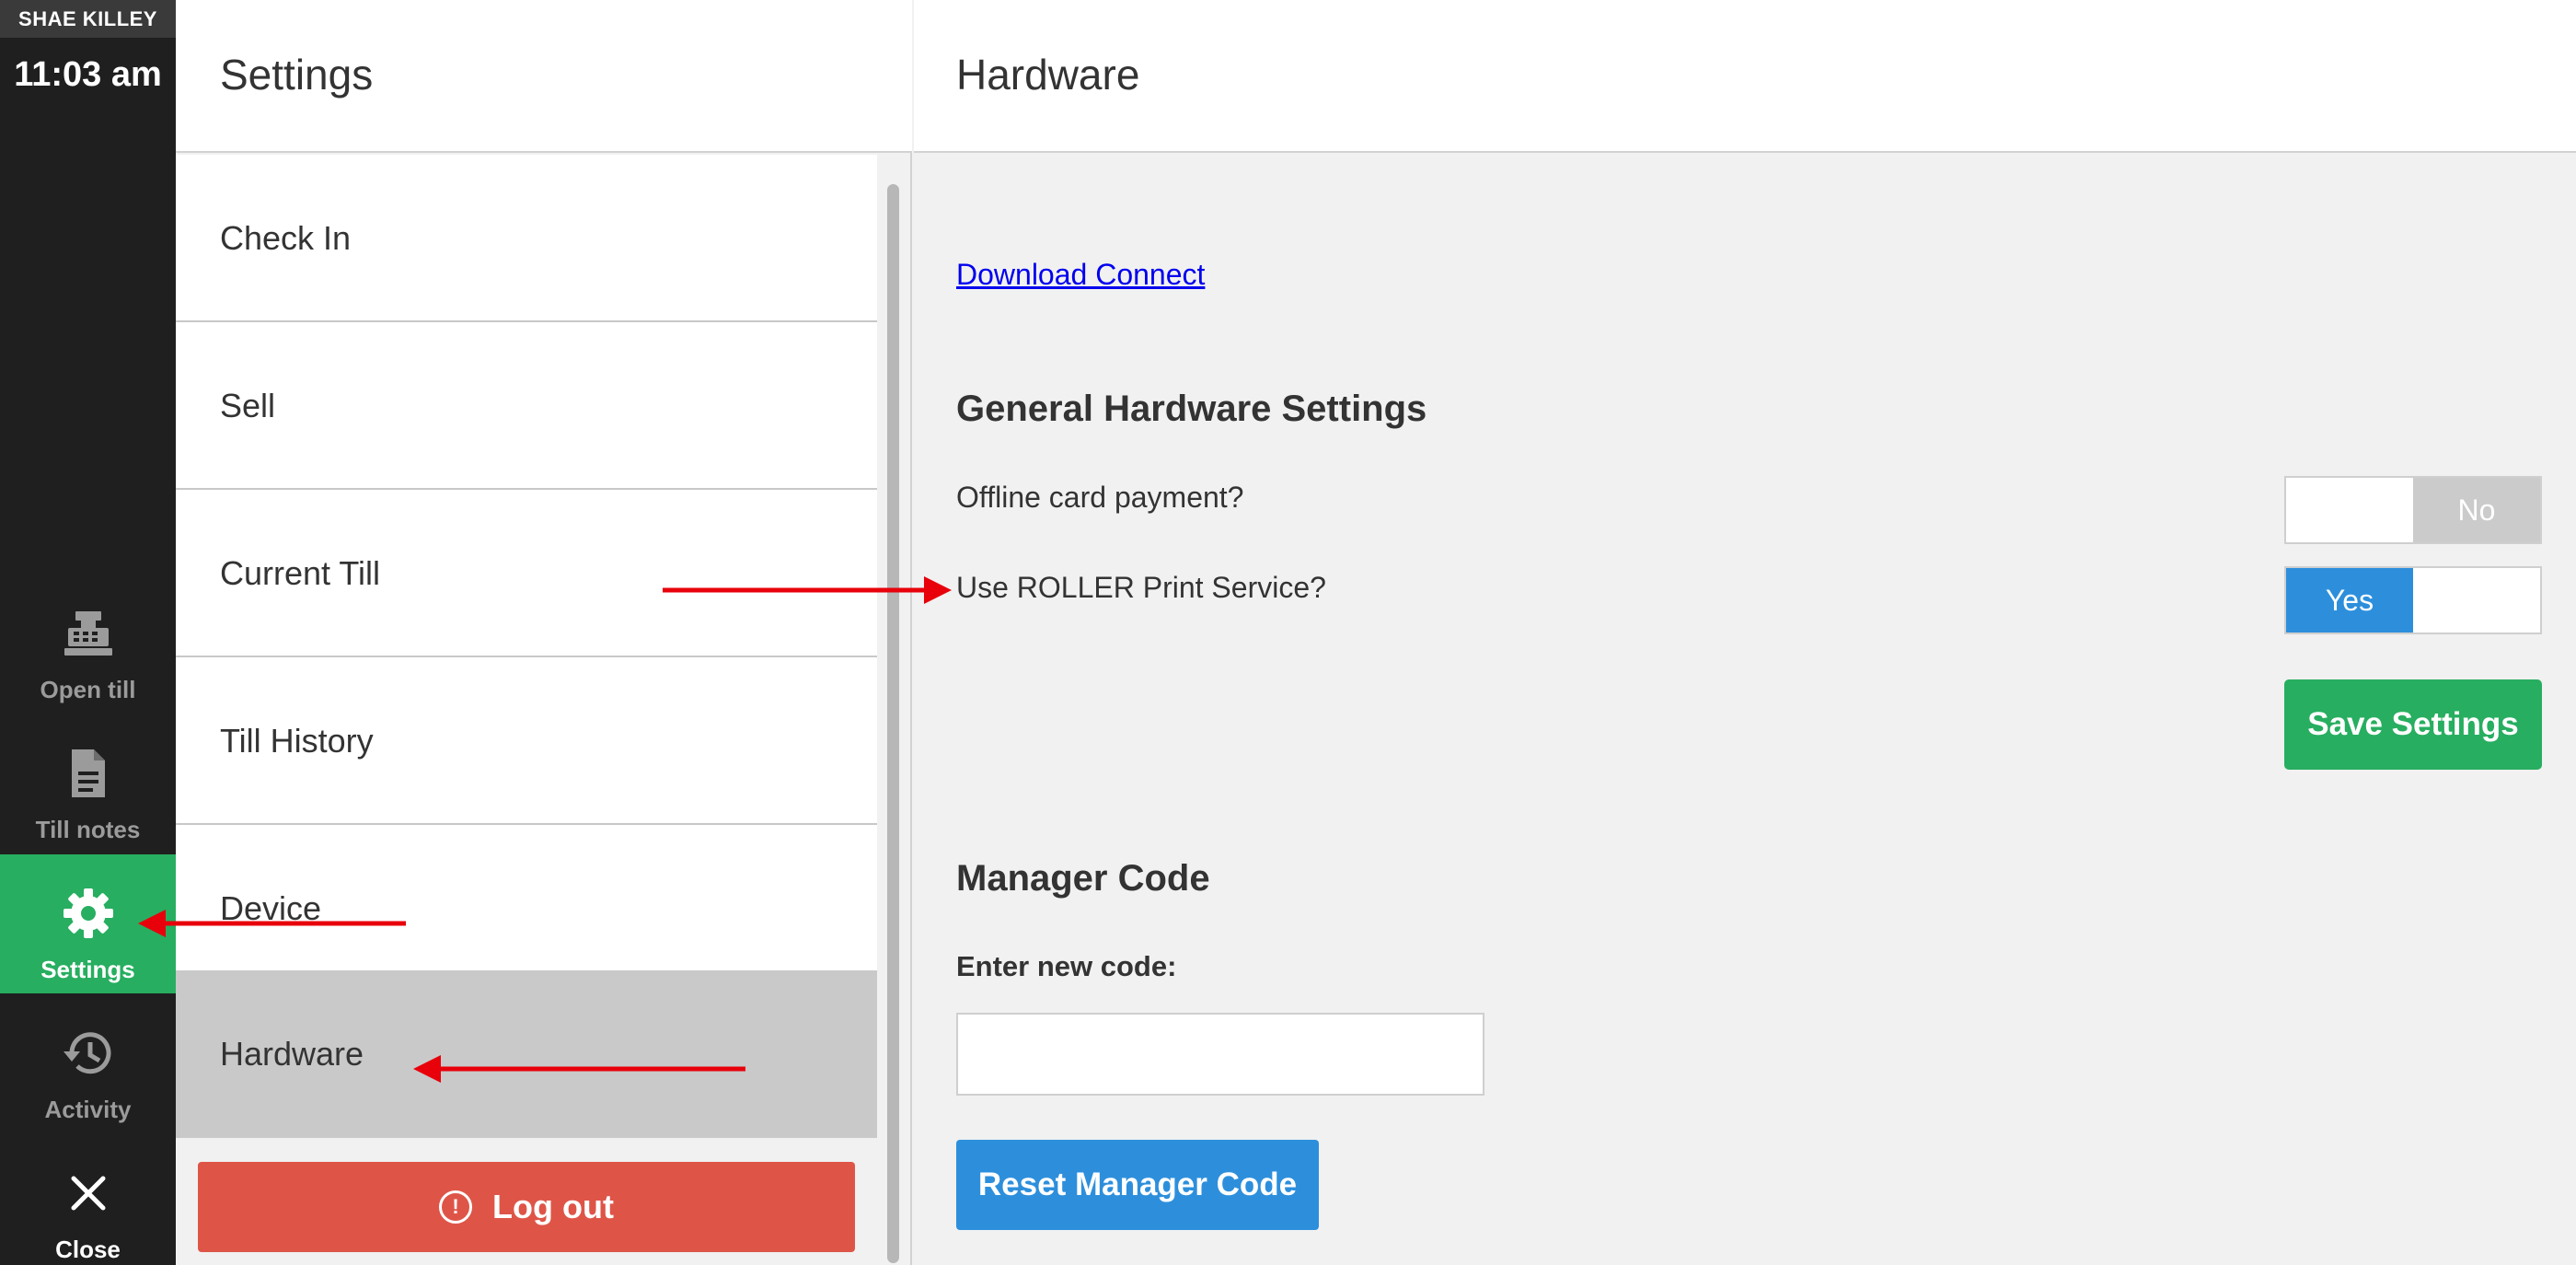 The image size is (2576, 1265). Describe the element at coordinates (526, 741) in the screenshot. I see `menu-item-till-history: Till History` at that location.